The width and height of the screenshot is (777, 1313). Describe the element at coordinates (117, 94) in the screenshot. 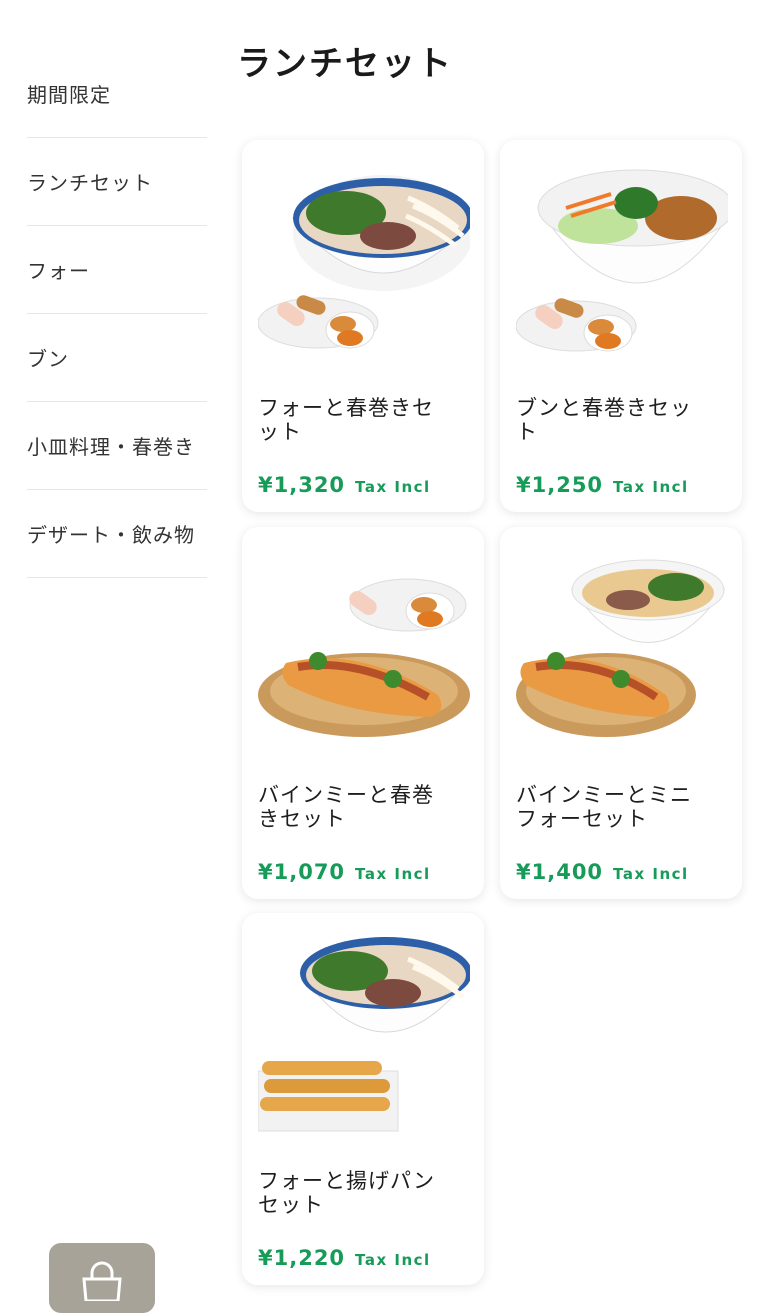

I see `category-item-limited: 期間限定` at that location.